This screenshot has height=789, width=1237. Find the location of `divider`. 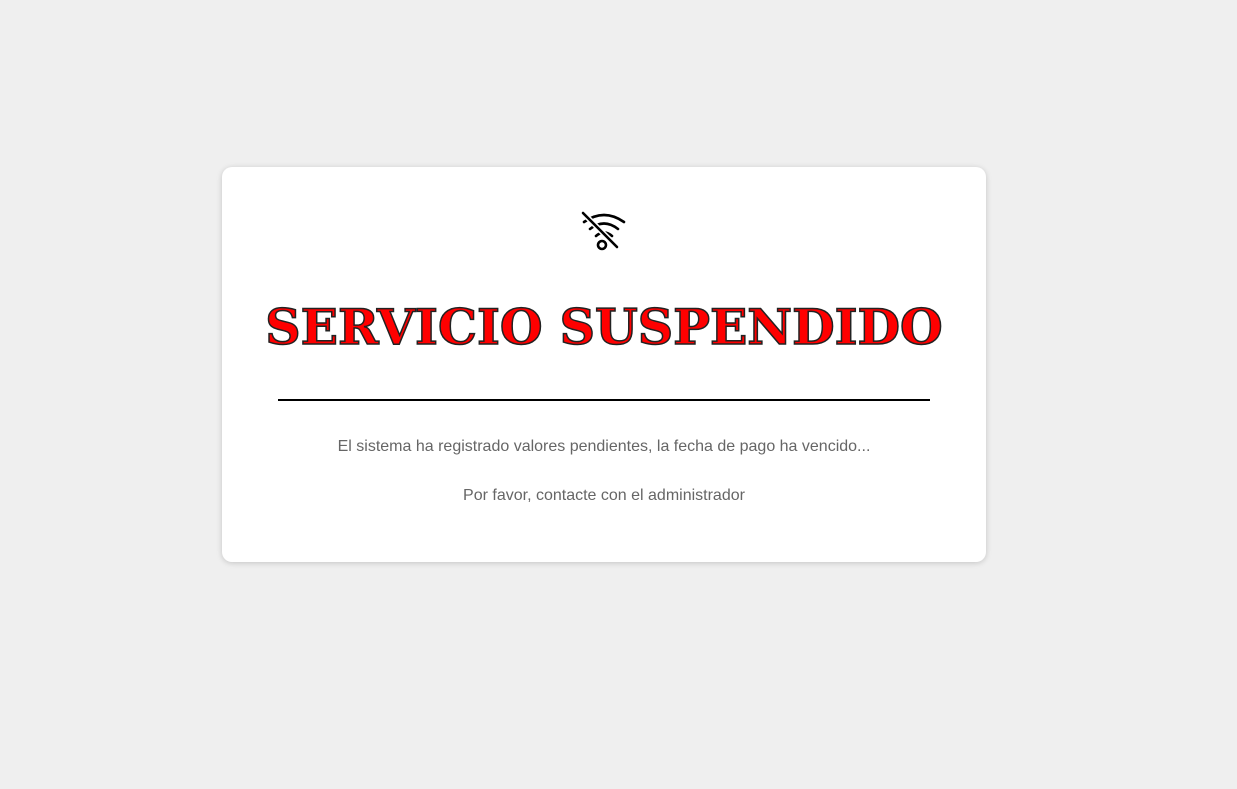

divider is located at coordinates (604, 400).